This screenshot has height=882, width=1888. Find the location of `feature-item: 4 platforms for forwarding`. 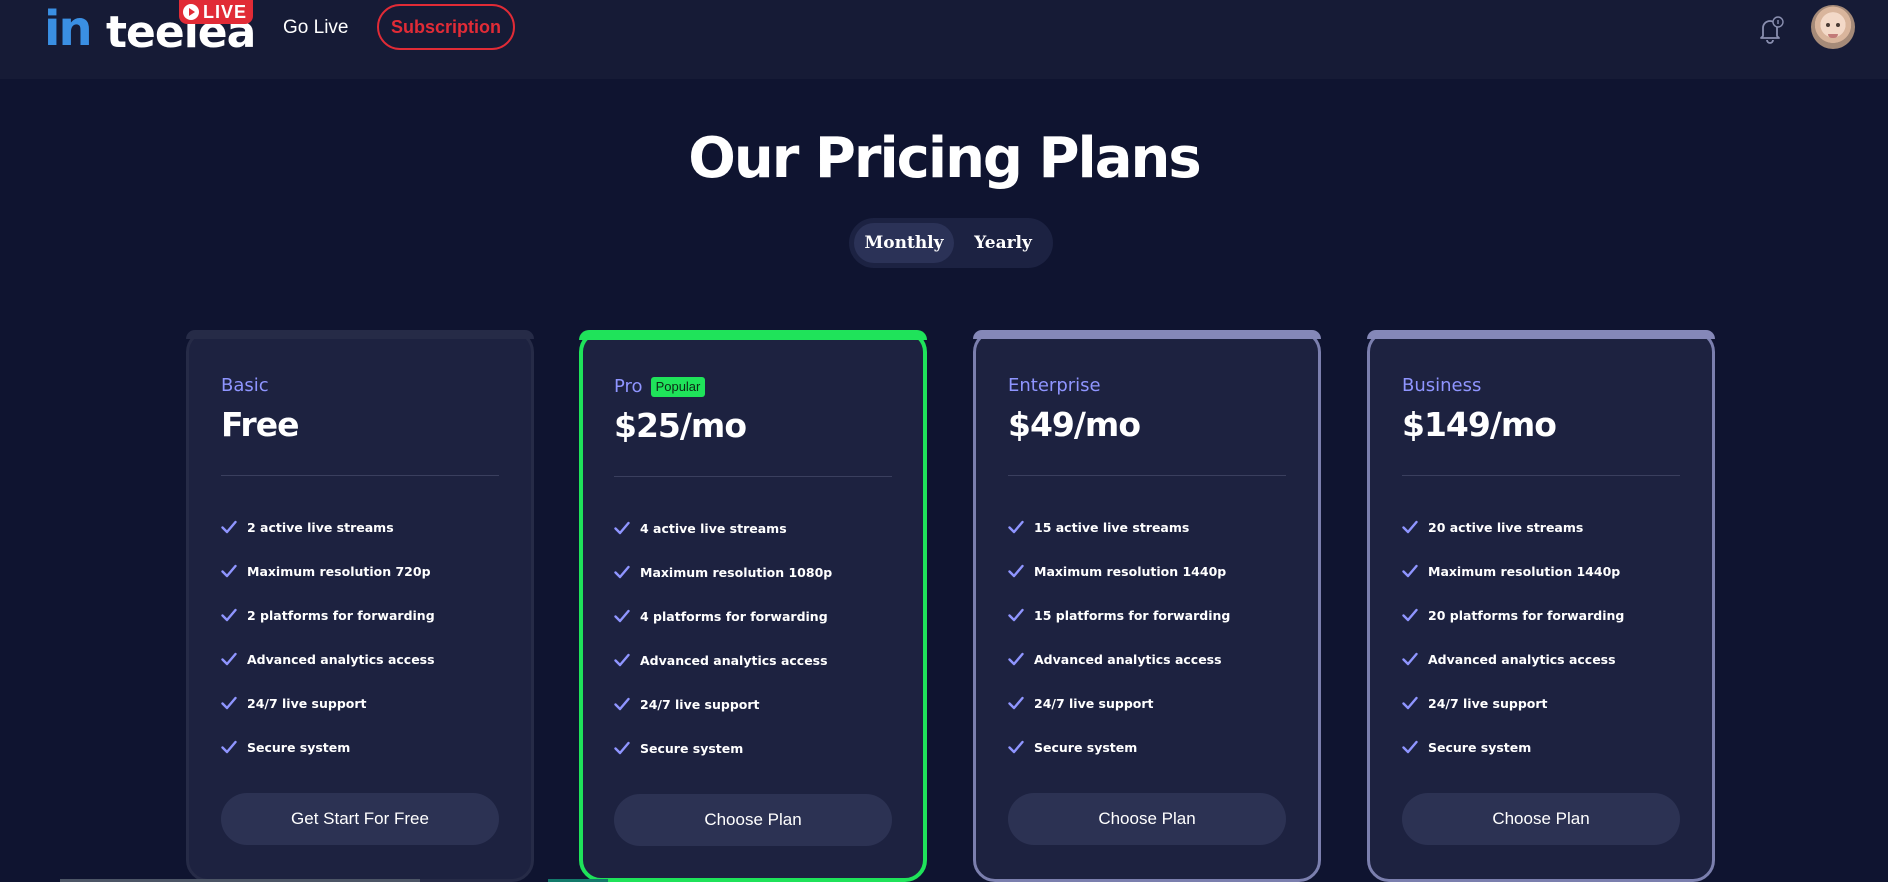

feature-item: 4 platforms for forwarding is located at coordinates (753, 616).